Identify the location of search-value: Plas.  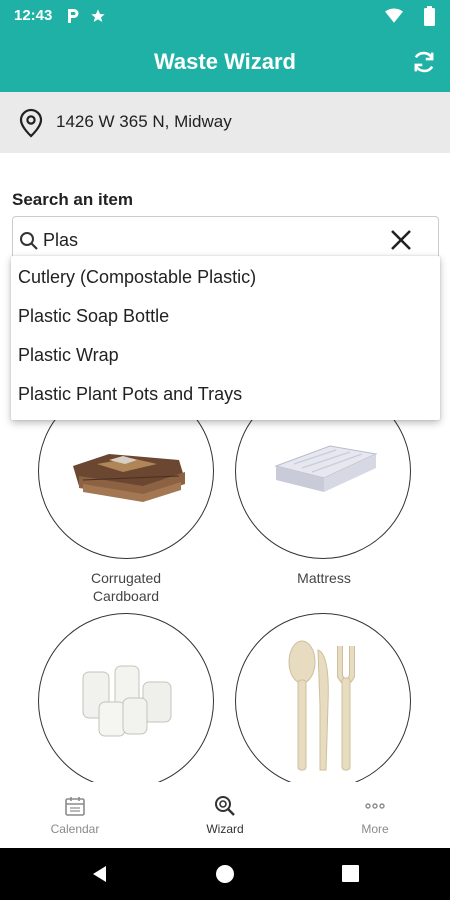
(61, 240).